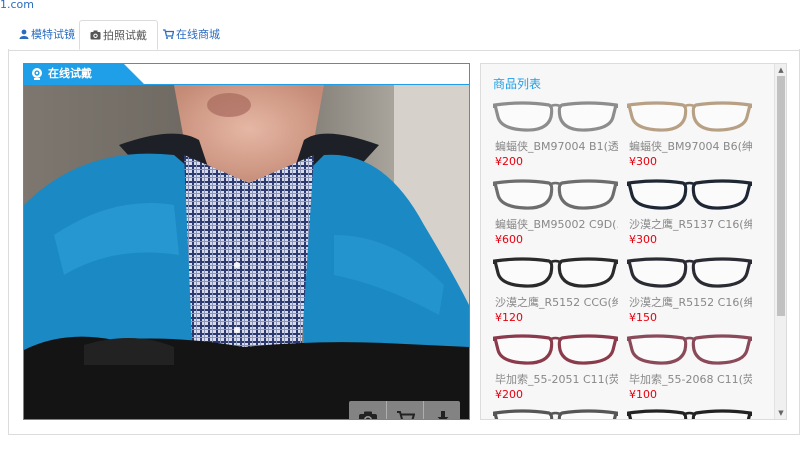 This screenshot has width=800, height=470. I want to click on capture-toolbar, so click(404, 410).